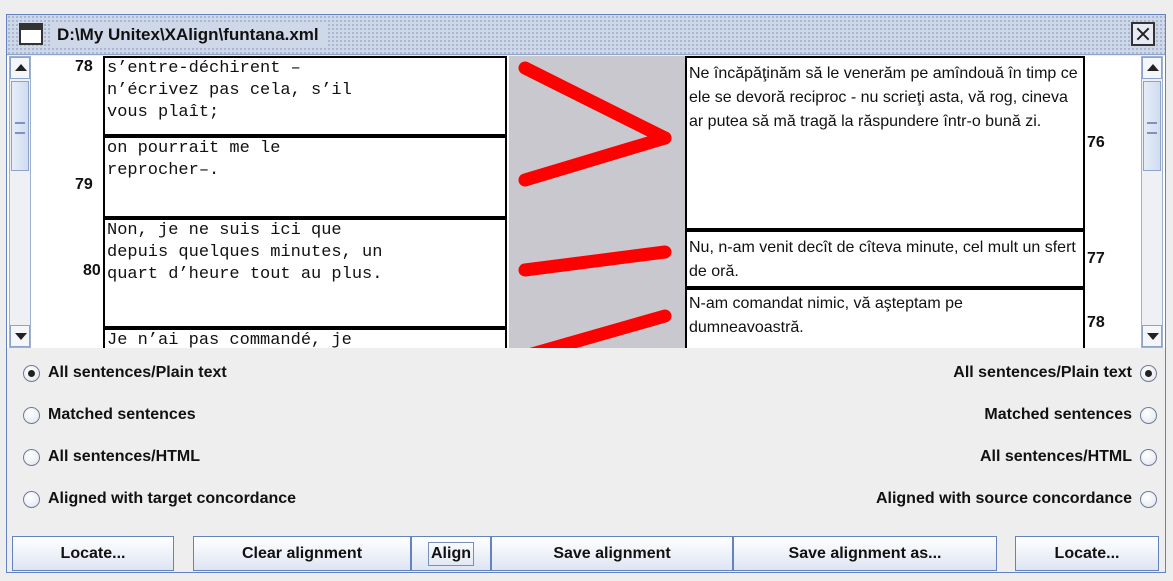 The height and width of the screenshot is (581, 1173). I want to click on source-sentence-number: 78, so click(84, 66).